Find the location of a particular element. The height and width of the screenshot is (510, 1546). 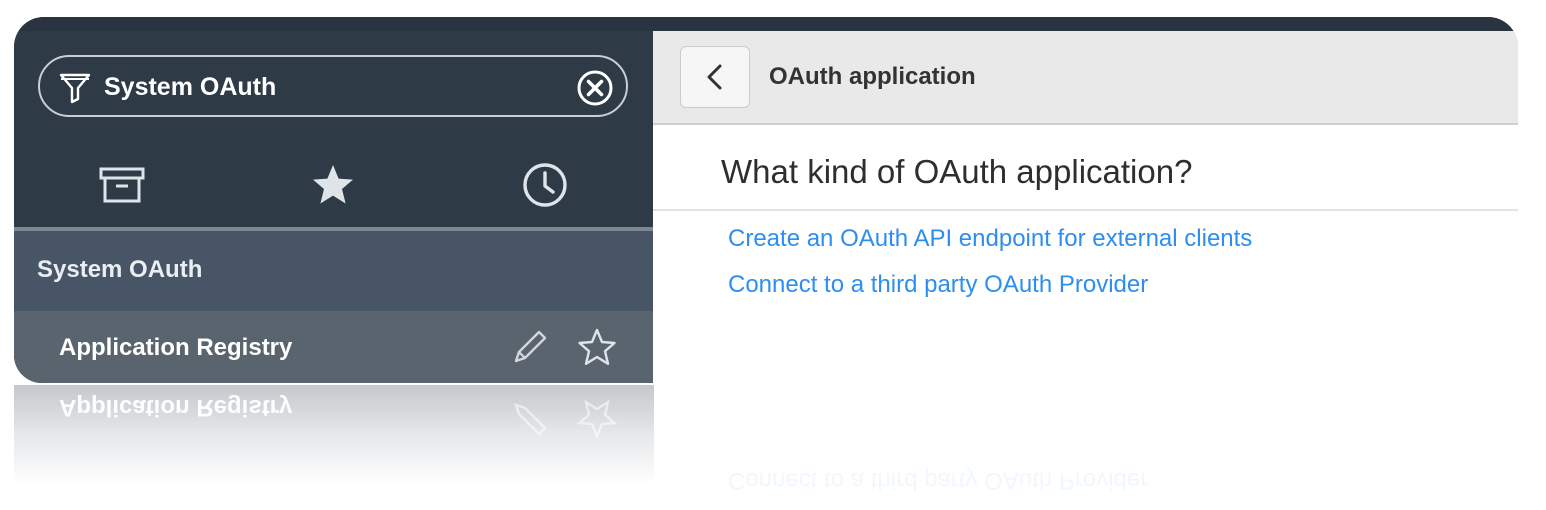

filter-box is located at coordinates (333, 86).